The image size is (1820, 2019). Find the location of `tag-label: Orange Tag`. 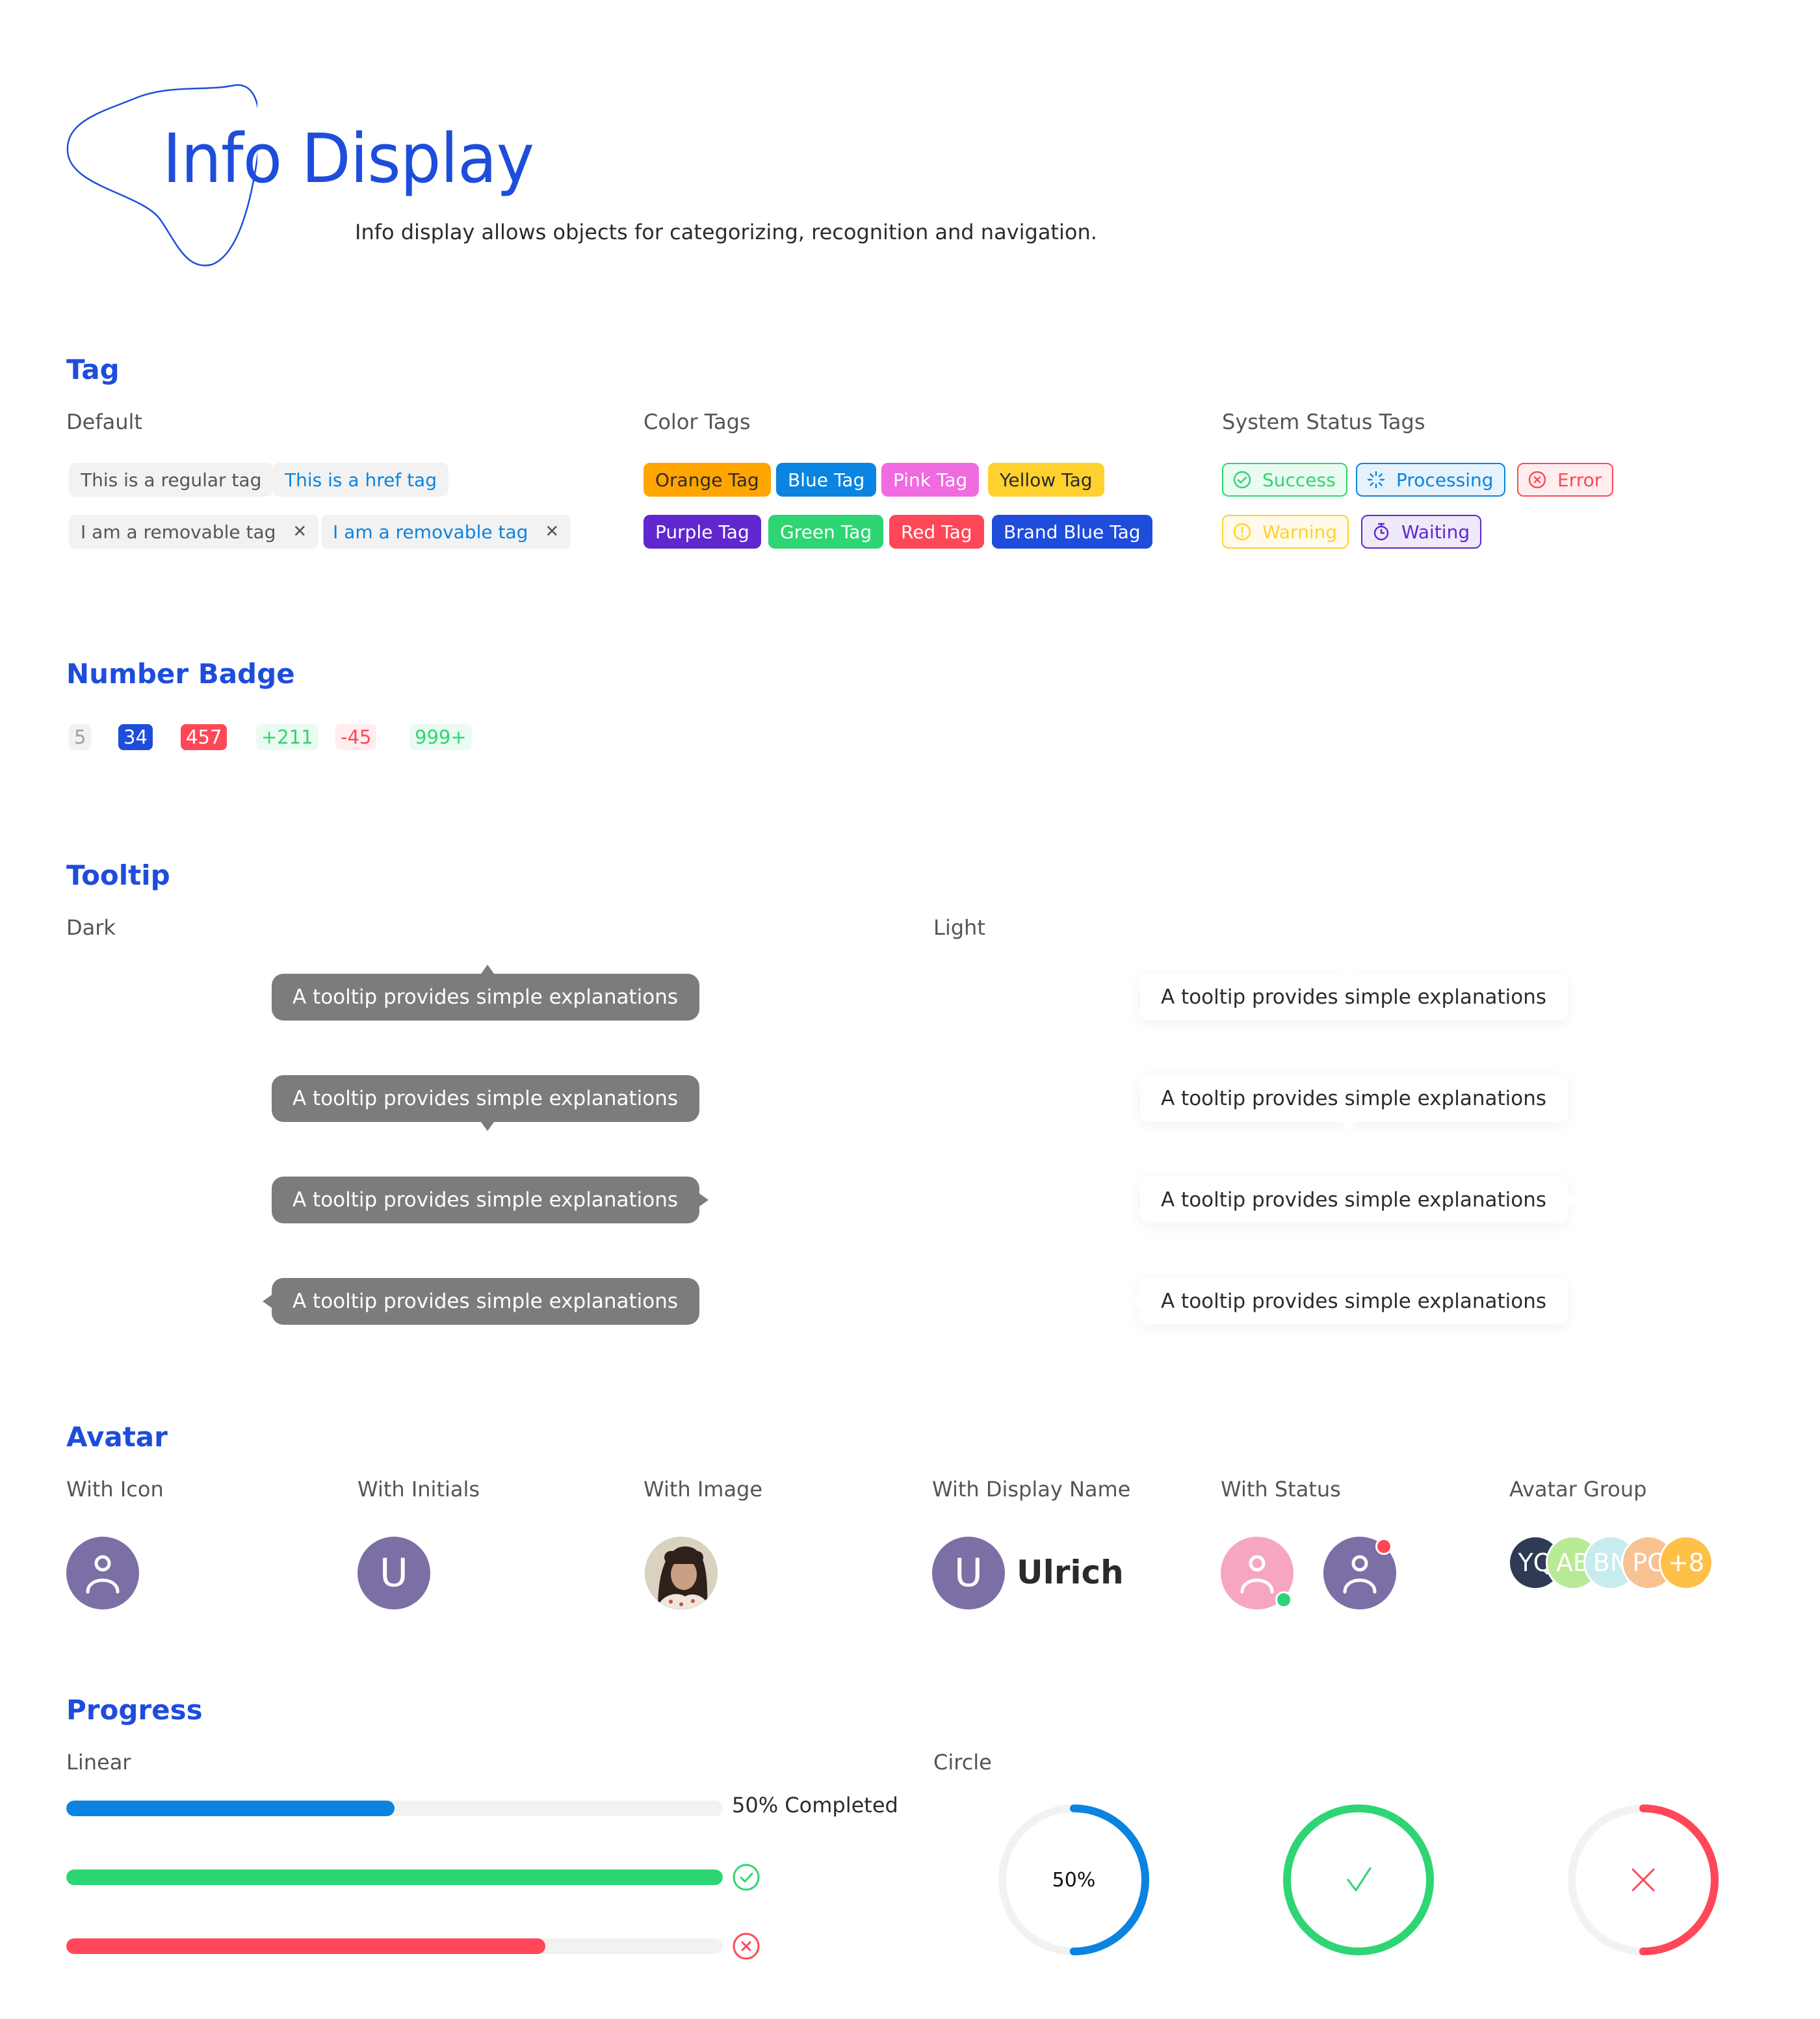

tag-label: Orange Tag is located at coordinates (707, 480).